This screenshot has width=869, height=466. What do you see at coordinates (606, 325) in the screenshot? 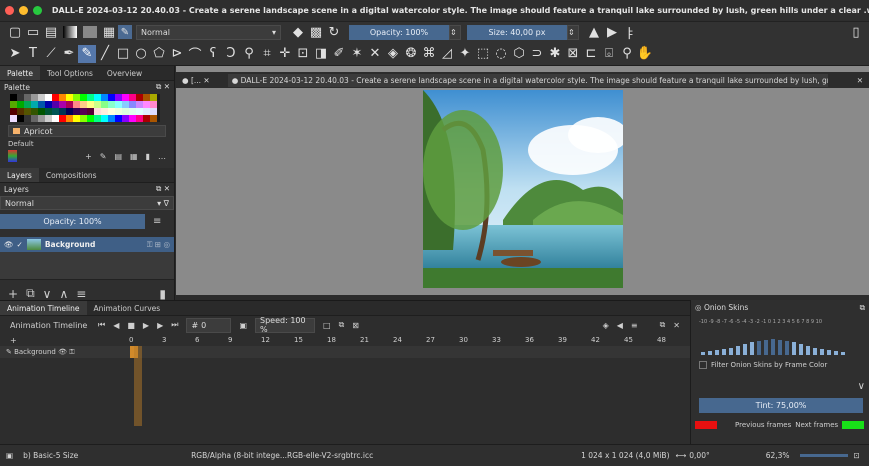
I see `pin-icon: ◈` at bounding box center [606, 325].